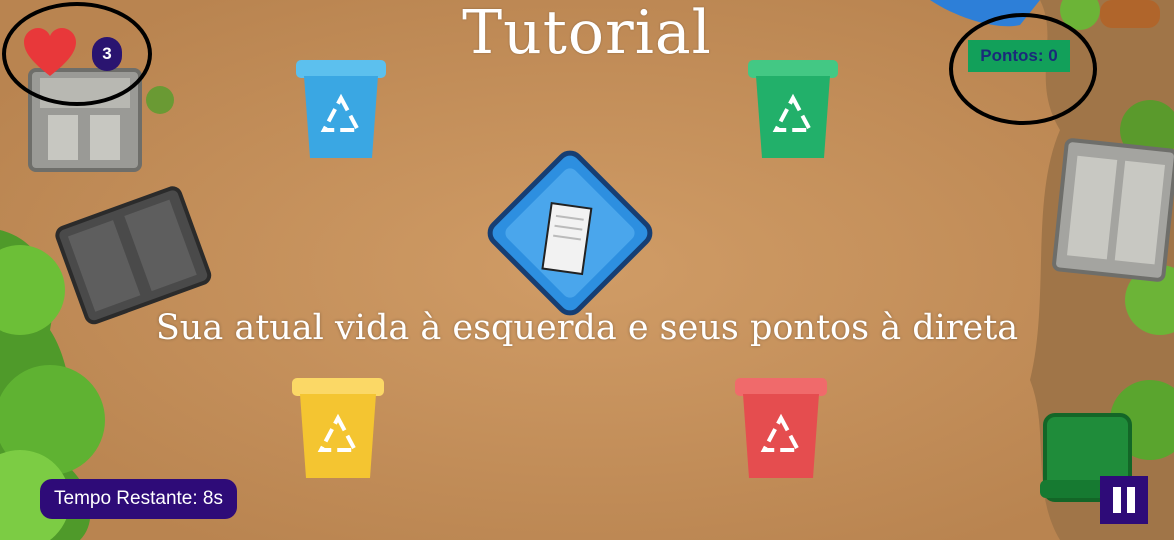 The image size is (1174, 540). What do you see at coordinates (50, 52) in the screenshot?
I see `heart-icon` at bounding box center [50, 52].